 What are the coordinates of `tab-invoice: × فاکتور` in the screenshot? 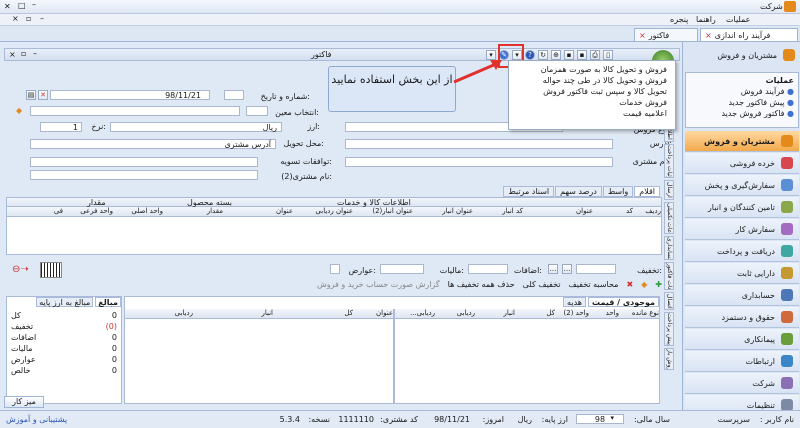 It's located at (666, 34).